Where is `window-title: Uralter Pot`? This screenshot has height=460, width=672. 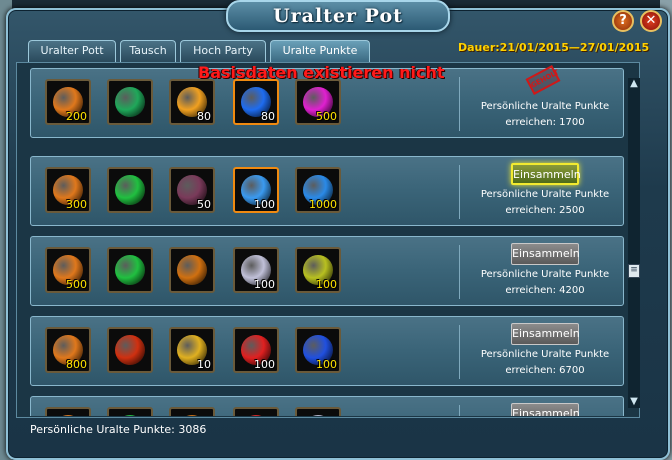
window-title: Uralter Pot is located at coordinates (338, 16).